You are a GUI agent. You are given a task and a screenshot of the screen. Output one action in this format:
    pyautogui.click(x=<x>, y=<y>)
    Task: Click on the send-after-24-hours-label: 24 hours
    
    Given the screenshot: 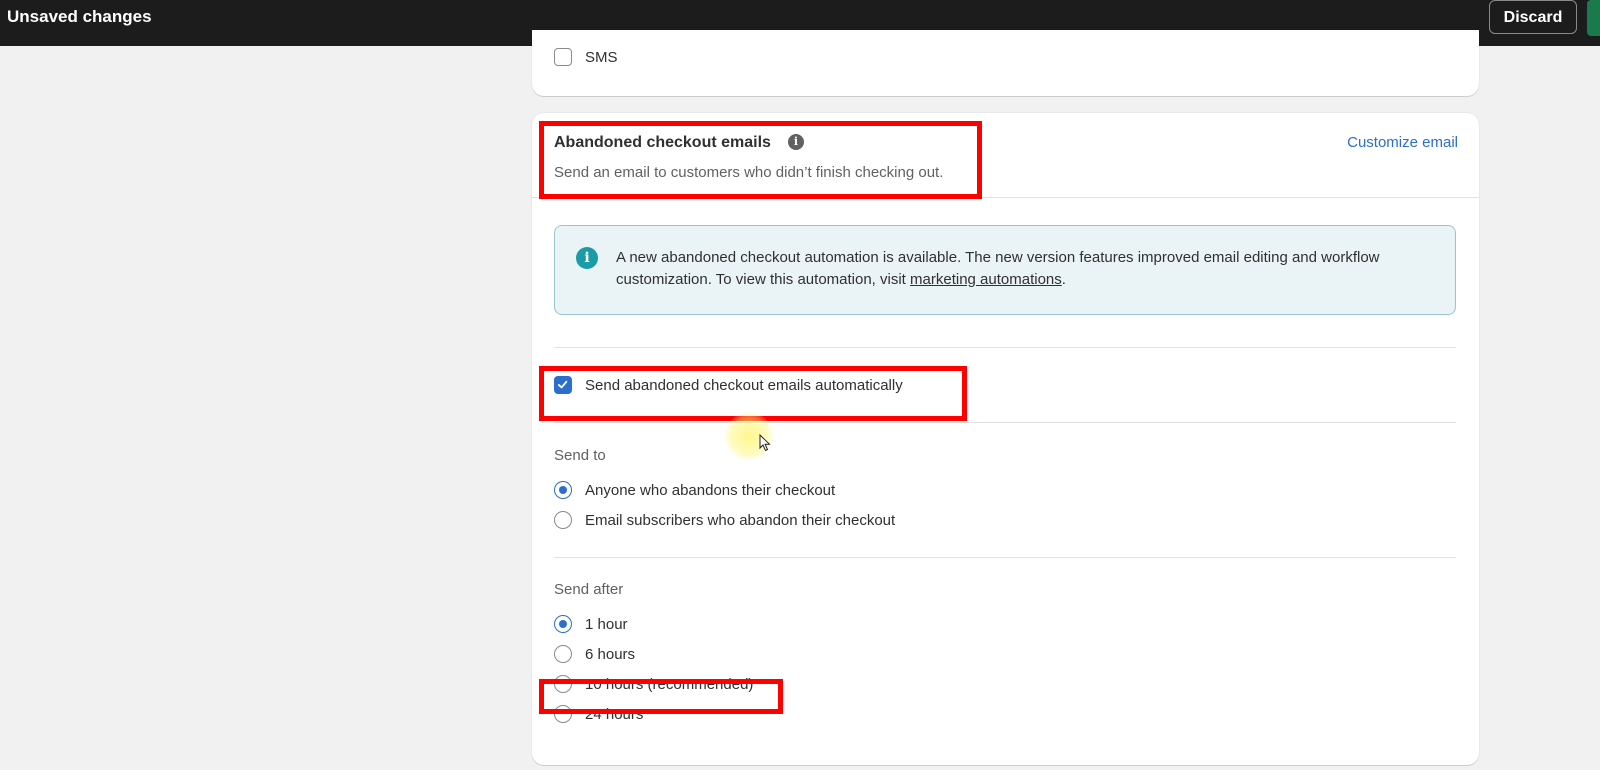 What is the action you would take?
    pyautogui.click(x=614, y=714)
    